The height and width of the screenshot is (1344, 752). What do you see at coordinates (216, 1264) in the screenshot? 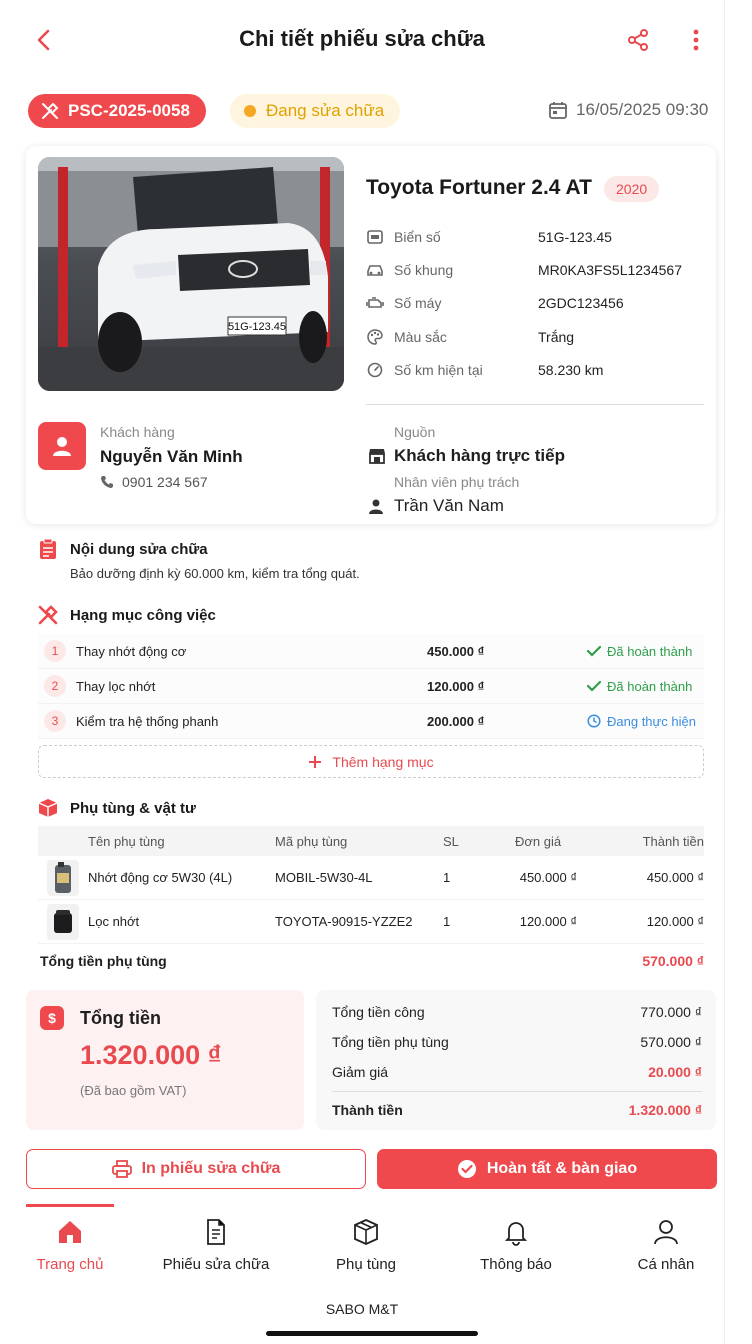
I see `tab-label: Phiếu sửa chữa` at bounding box center [216, 1264].